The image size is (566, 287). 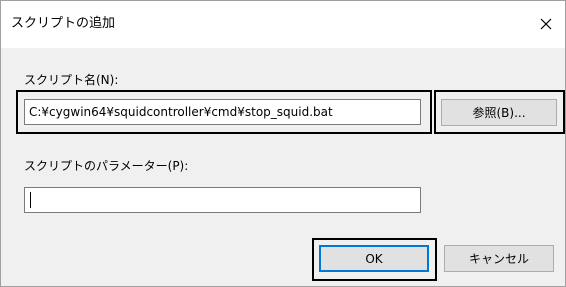 I want to click on close-button, so click(x=546, y=24).